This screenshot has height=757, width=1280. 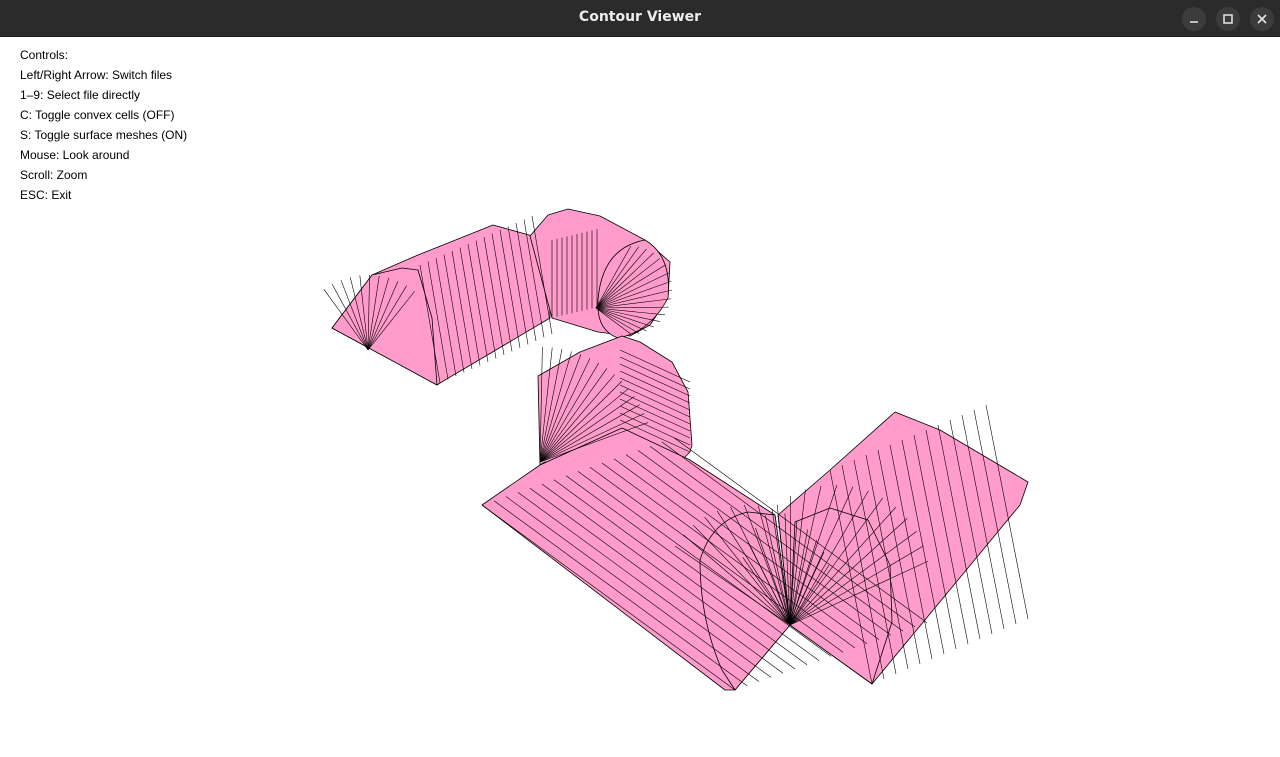 What do you see at coordinates (384, 326) in the screenshot?
I see `mesh-face` at bounding box center [384, 326].